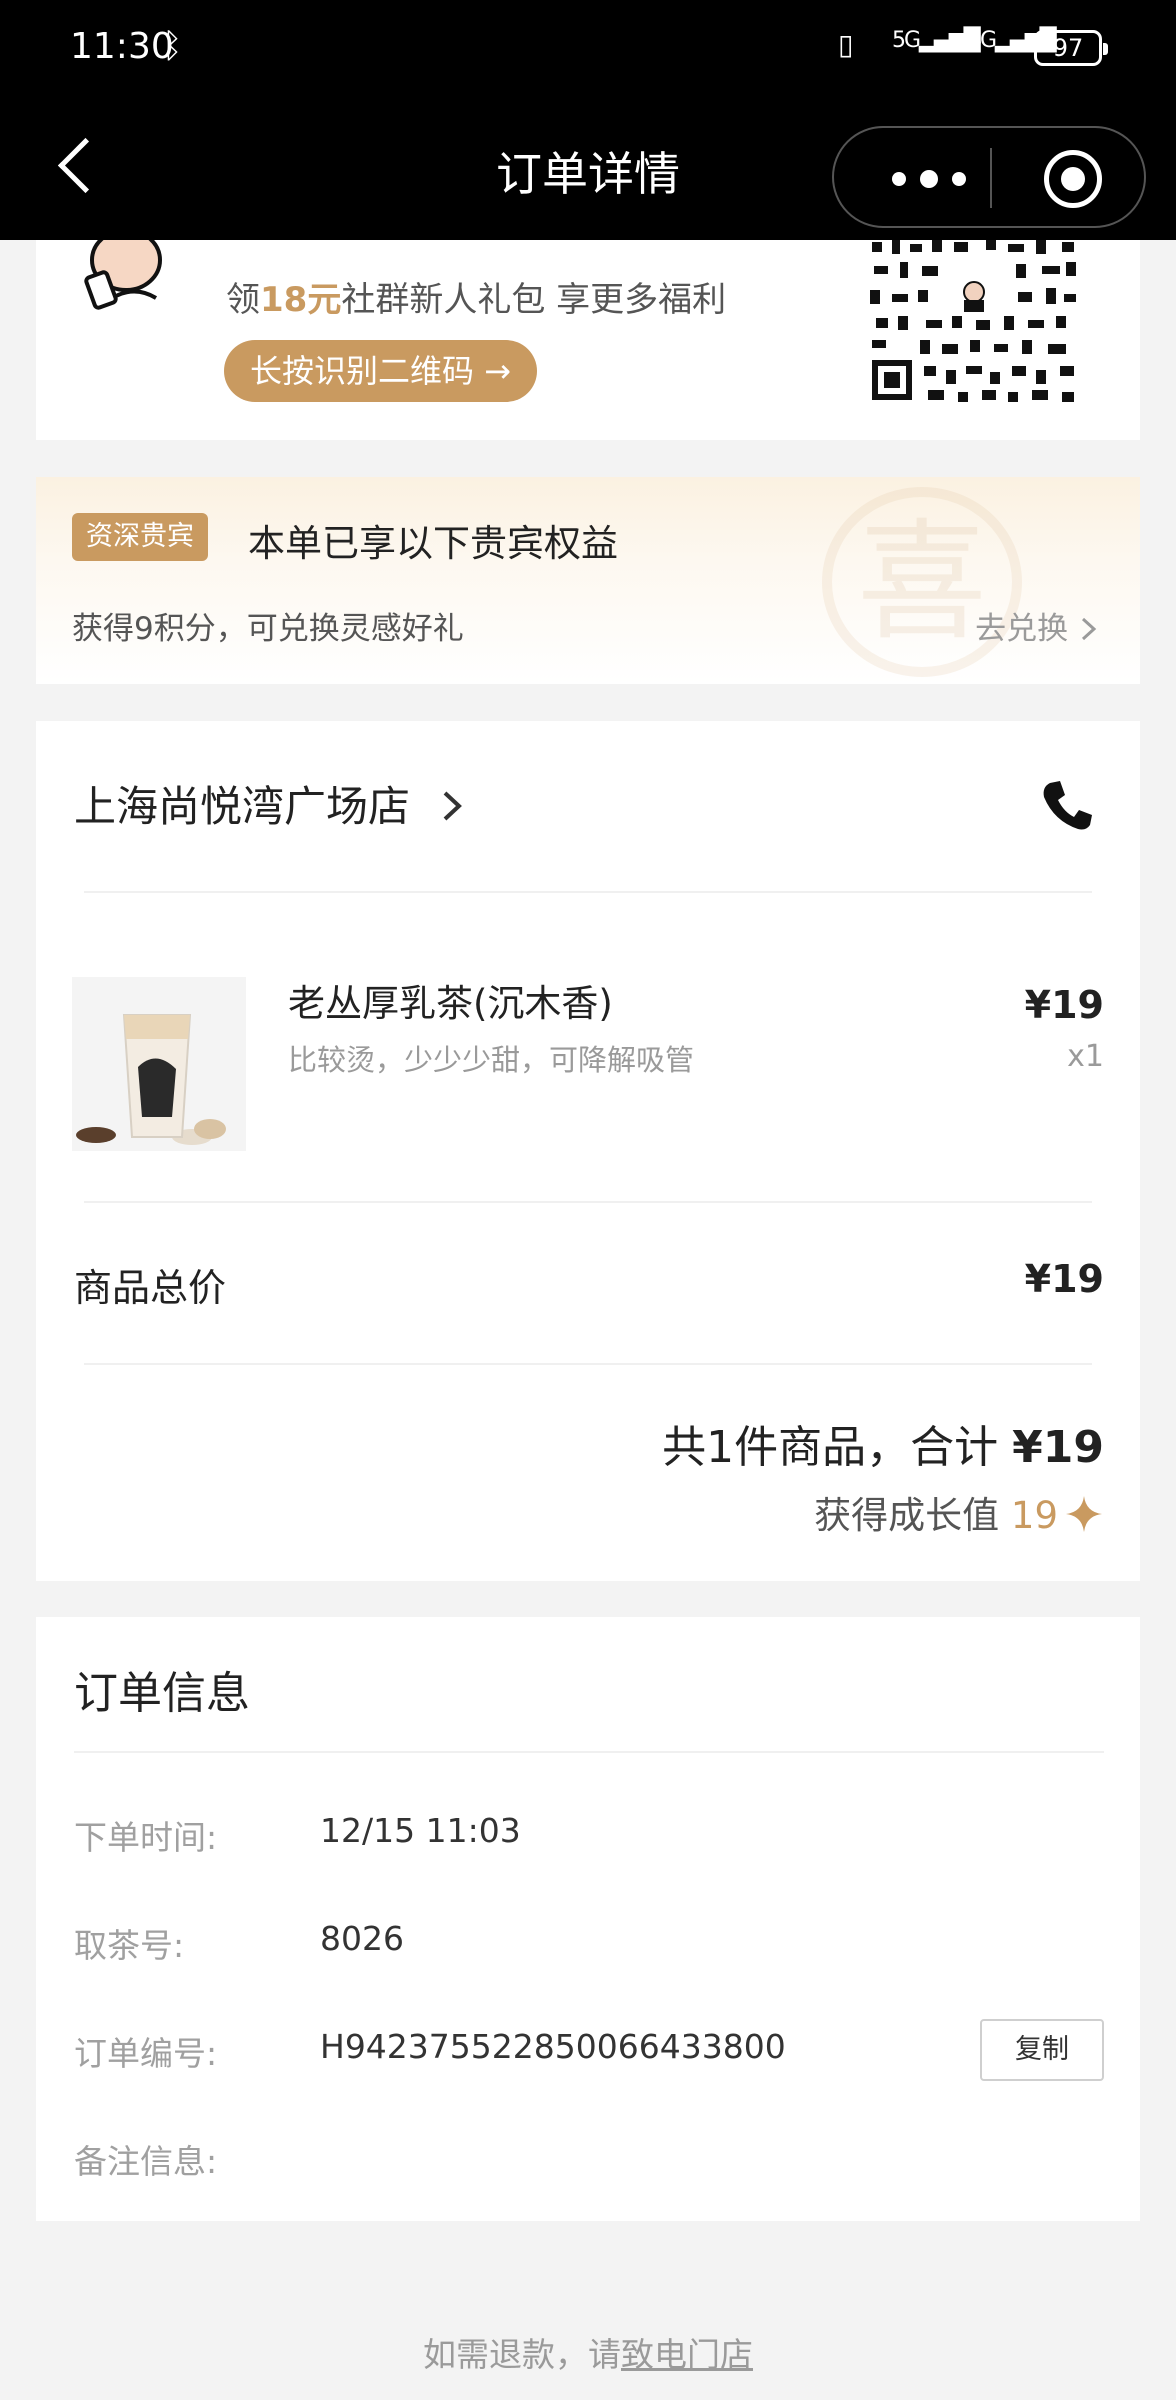 This screenshot has height=2400, width=1176. I want to click on redeem-link: 去兑换, so click(1037, 625).